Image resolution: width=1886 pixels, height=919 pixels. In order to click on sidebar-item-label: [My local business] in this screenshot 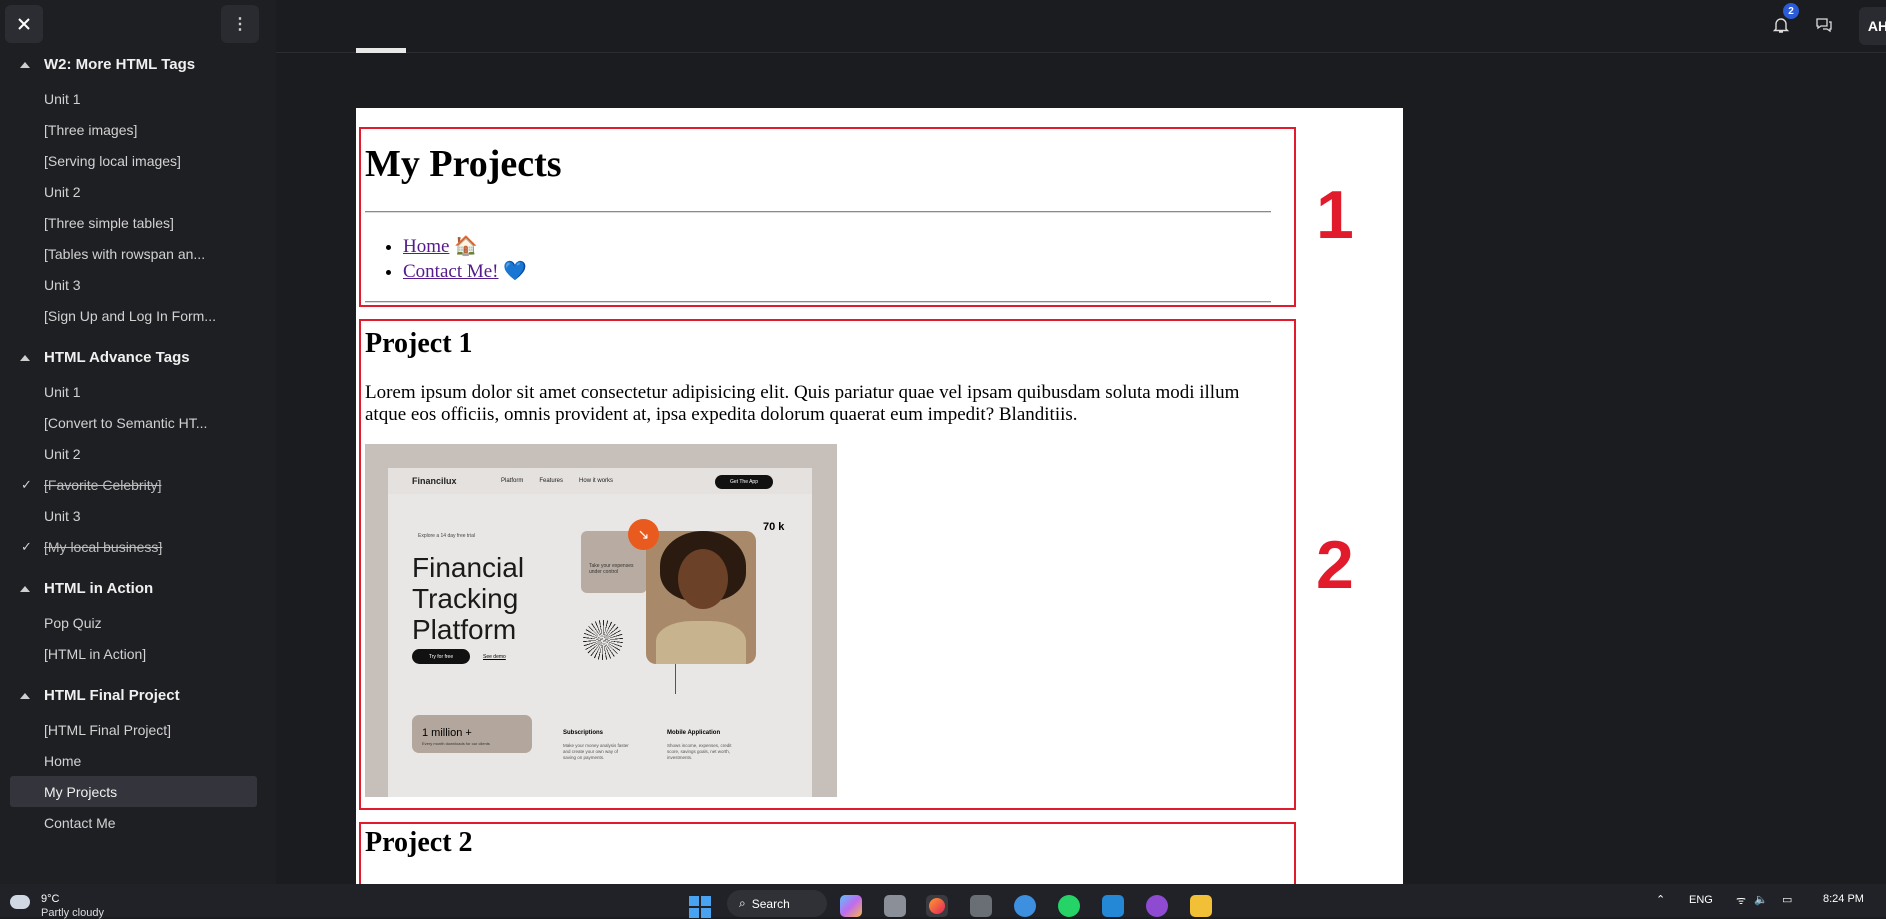, I will do `click(103, 546)`.